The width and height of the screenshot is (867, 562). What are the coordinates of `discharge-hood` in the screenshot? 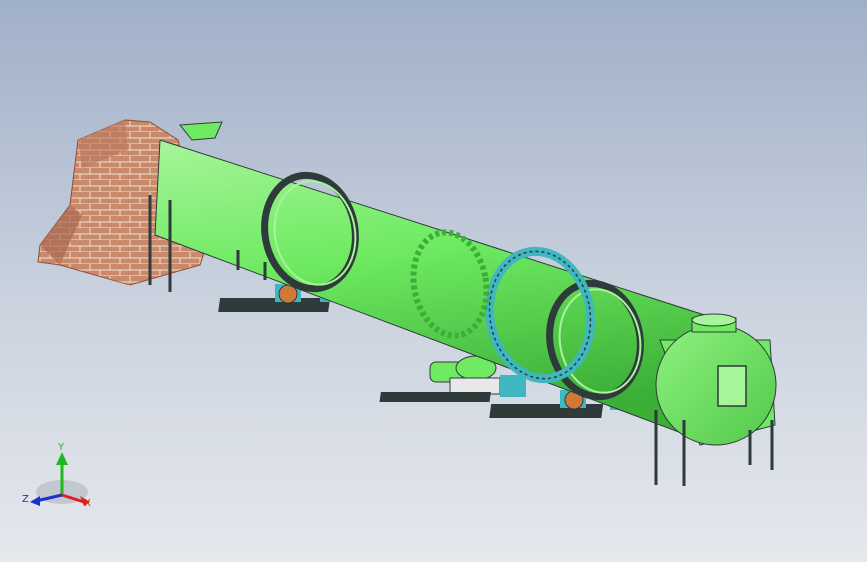 It's located at (715, 399).